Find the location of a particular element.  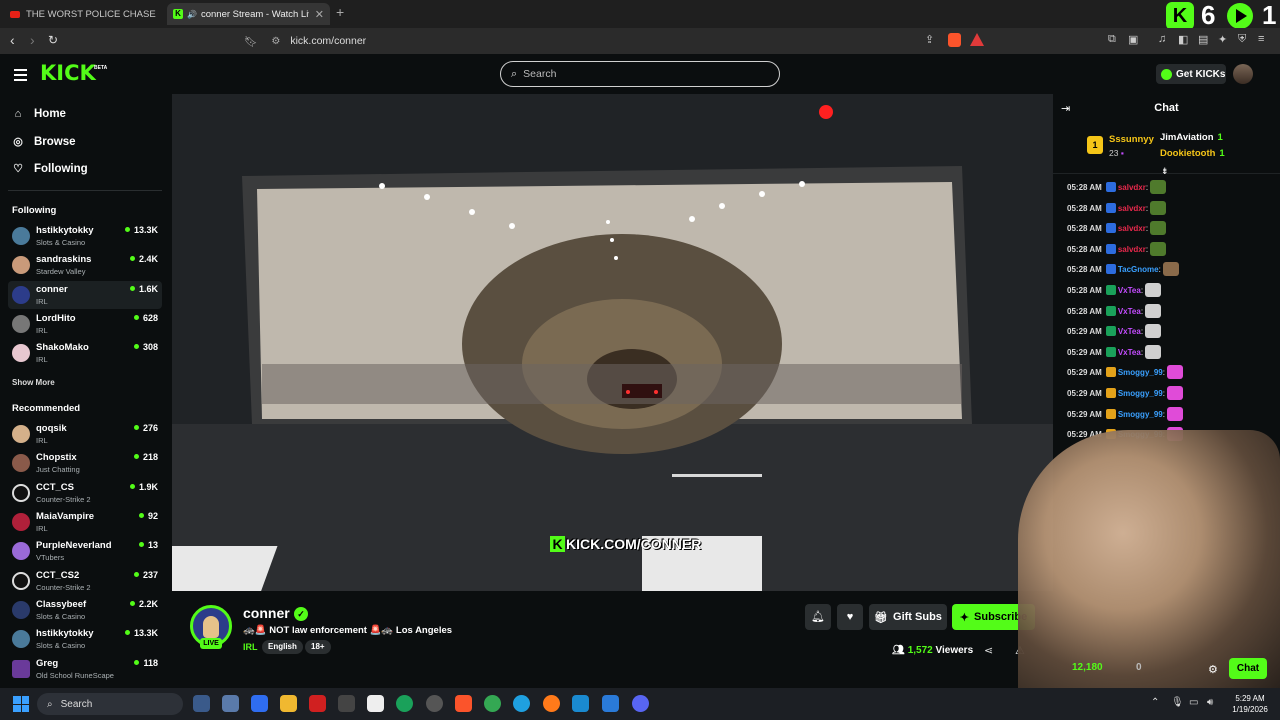

url-field: 🔖︎ ⚙︎ kick.com/conner is located at coordinates (619, 41).